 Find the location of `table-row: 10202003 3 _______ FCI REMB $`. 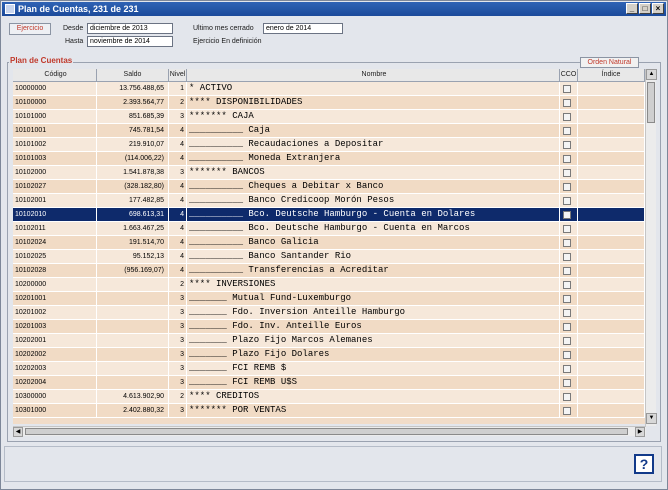

table-row: 10202003 3 _______ FCI REMB $ is located at coordinates (329, 369).